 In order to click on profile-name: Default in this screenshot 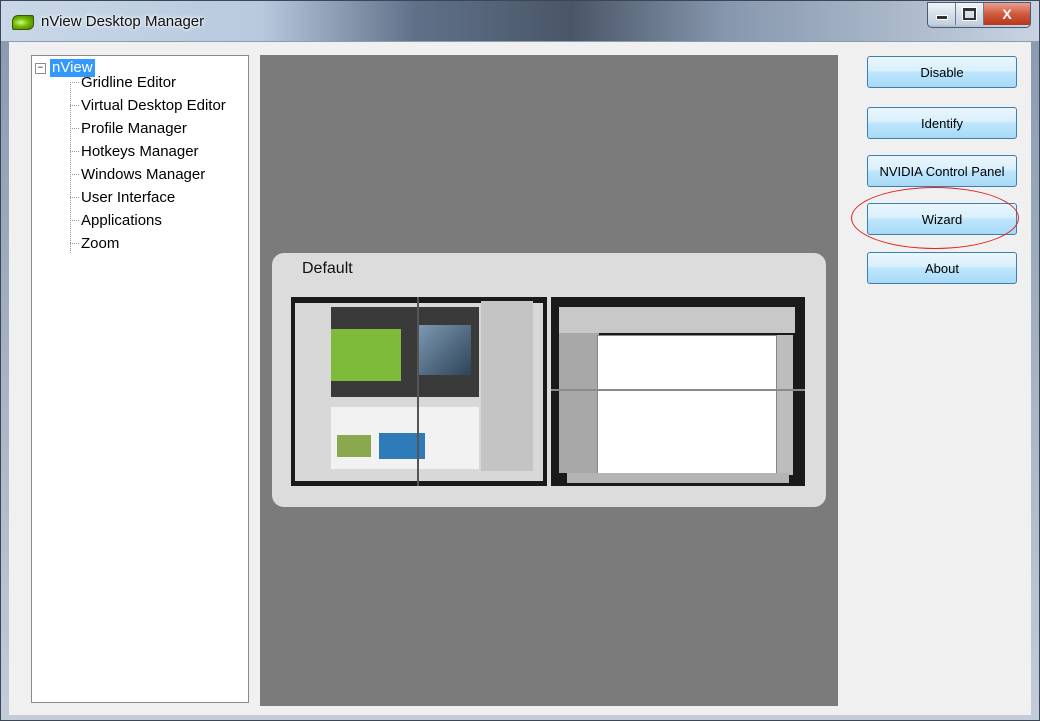, I will do `click(327, 268)`.